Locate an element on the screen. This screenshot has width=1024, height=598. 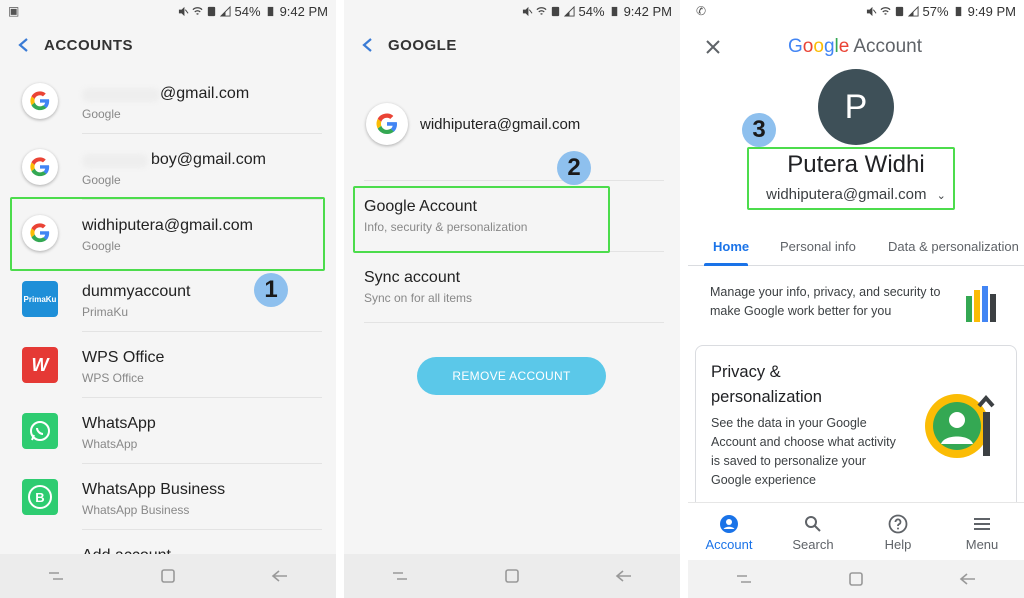
active-tab-indicator is located at coordinates (726, 264).